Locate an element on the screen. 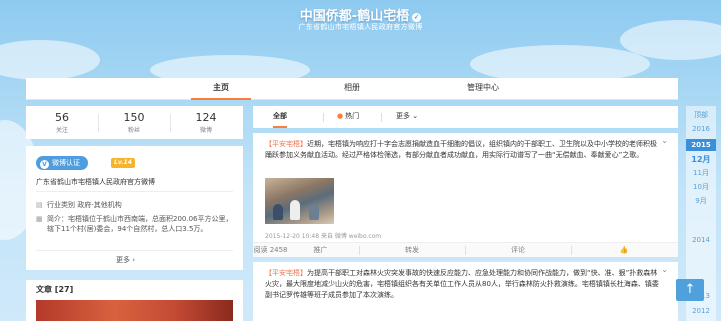 This screenshot has width=721, height=321. like-button: 👍 is located at coordinates (624, 250).